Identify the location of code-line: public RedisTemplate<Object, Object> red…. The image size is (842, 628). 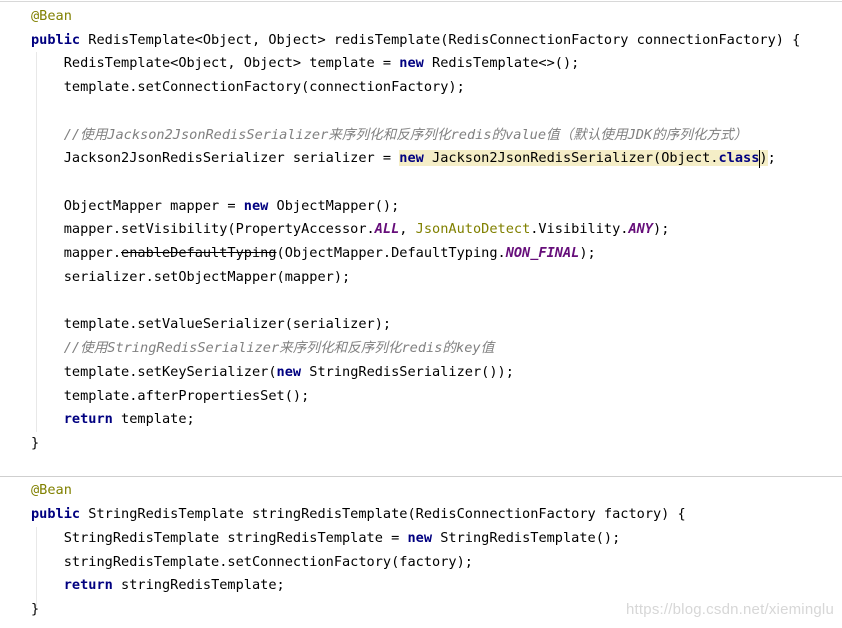
(436, 40).